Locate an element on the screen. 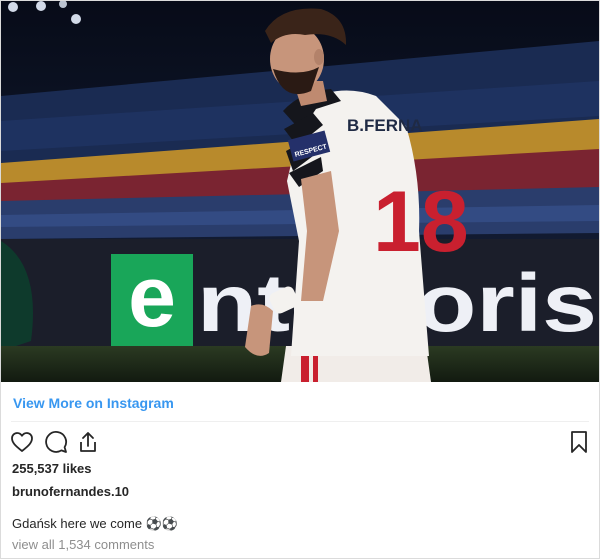 Image resolution: width=600 pixels, height=559 pixels. likes-count: 255,537 likes is located at coordinates (52, 468).